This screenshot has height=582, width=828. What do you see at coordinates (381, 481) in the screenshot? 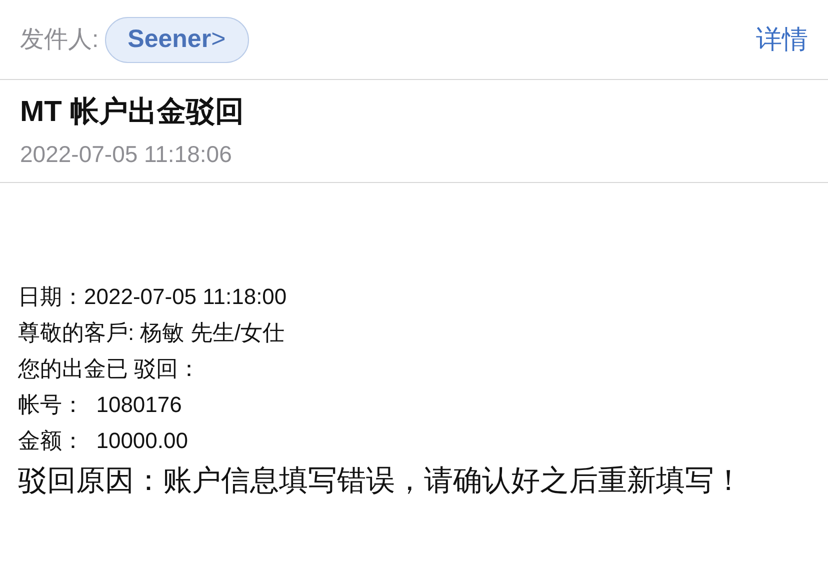
I see `body-paragraph: 驳回原因：账户信息填写错误，请确认好之后重新填写！` at bounding box center [381, 481].